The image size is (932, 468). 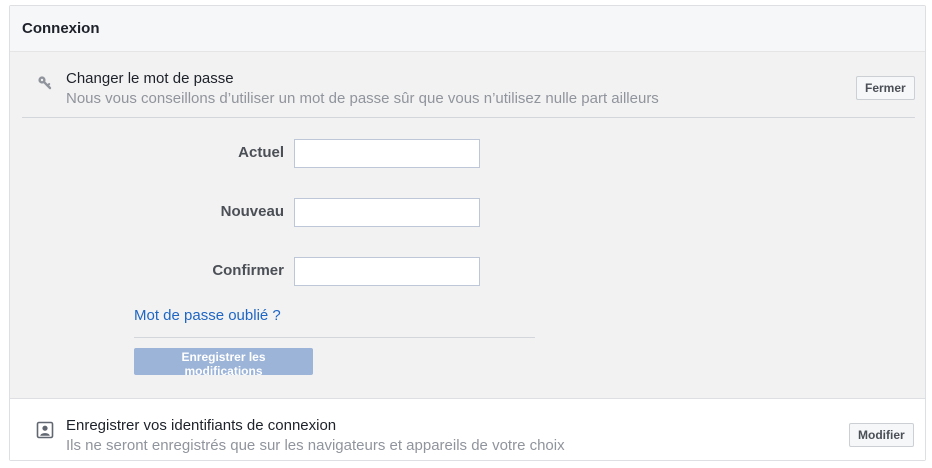 What do you see at coordinates (207, 315) in the screenshot?
I see `forgot-password-link: Mot de passe oublié ?` at bounding box center [207, 315].